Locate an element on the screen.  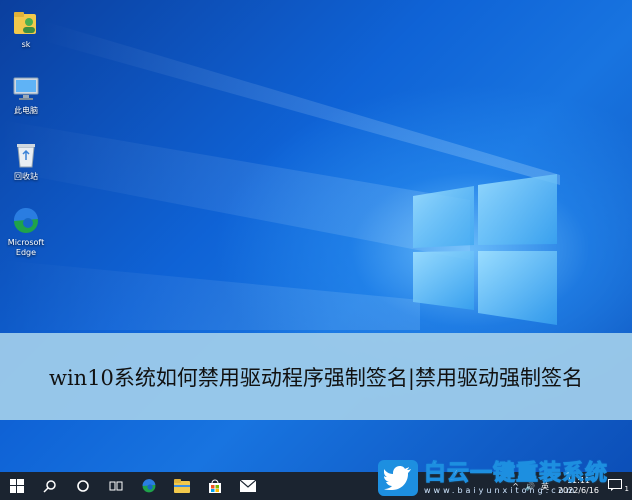
watermark-text: 白云一键重装系统 www.baiyunxitong.com is located at coordinates (516, 477).